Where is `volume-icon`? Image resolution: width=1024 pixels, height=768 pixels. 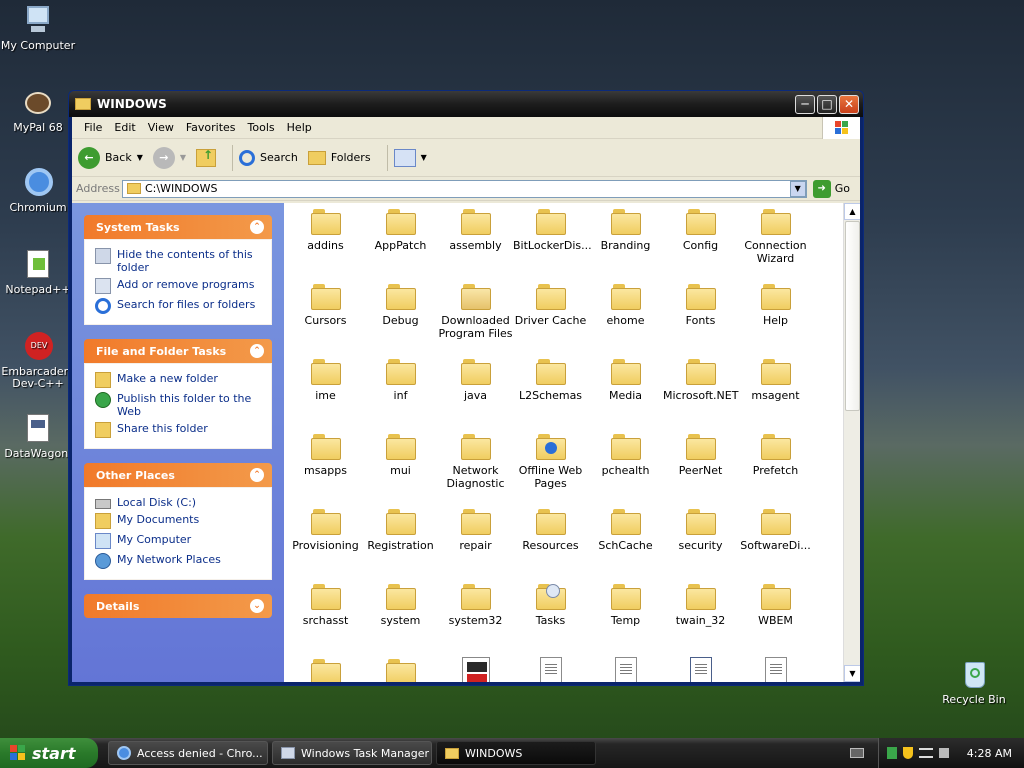
volume-icon is located at coordinates (944, 753).